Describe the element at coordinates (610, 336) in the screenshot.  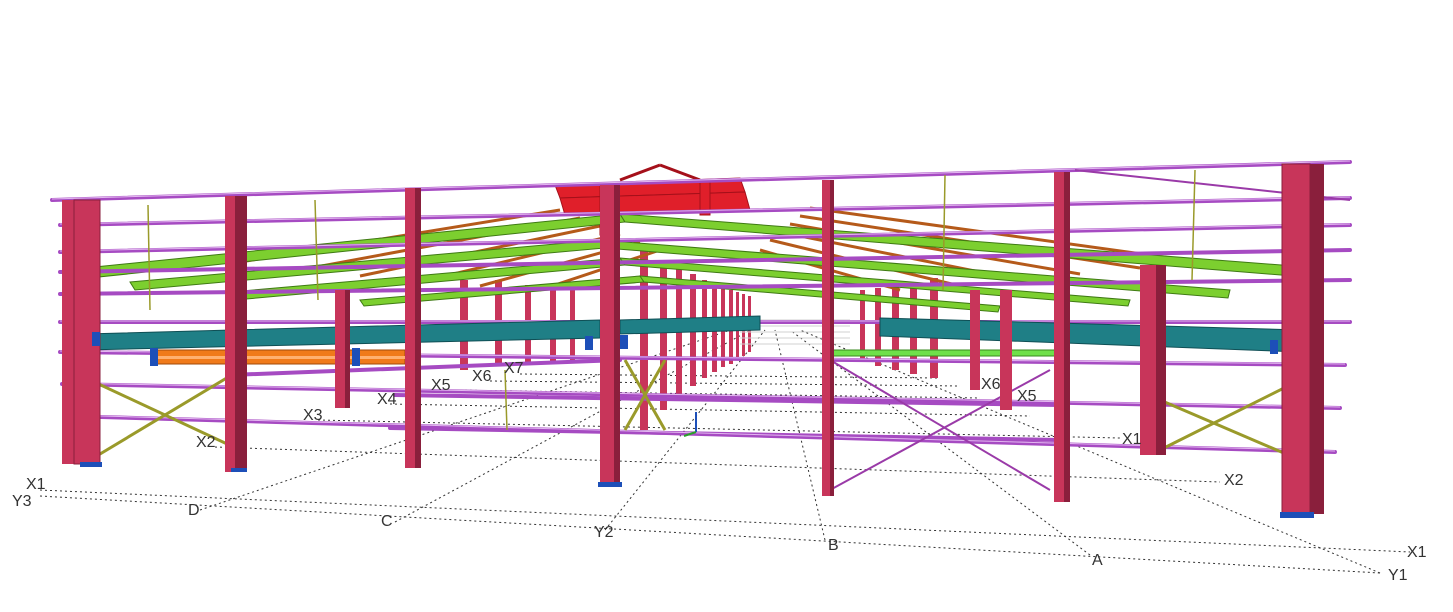
I see `column-c` at that location.